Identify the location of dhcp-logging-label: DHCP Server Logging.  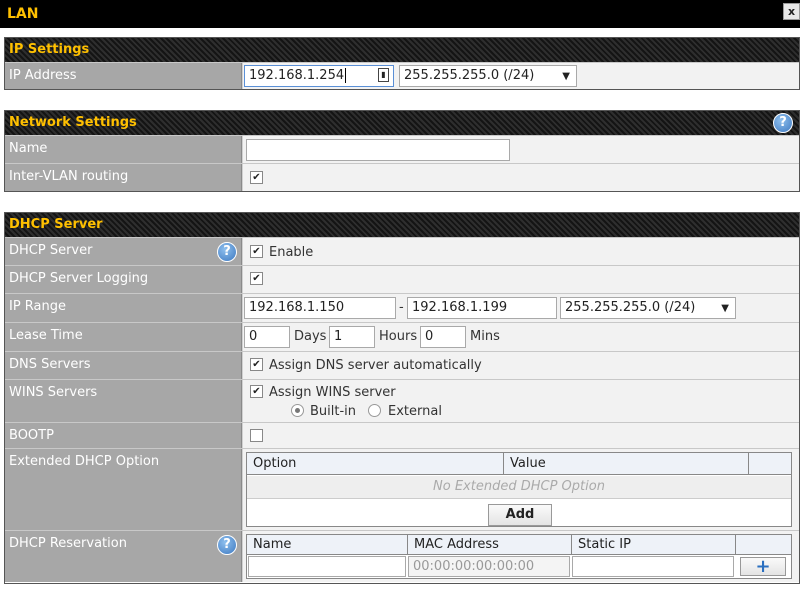
(123, 279).